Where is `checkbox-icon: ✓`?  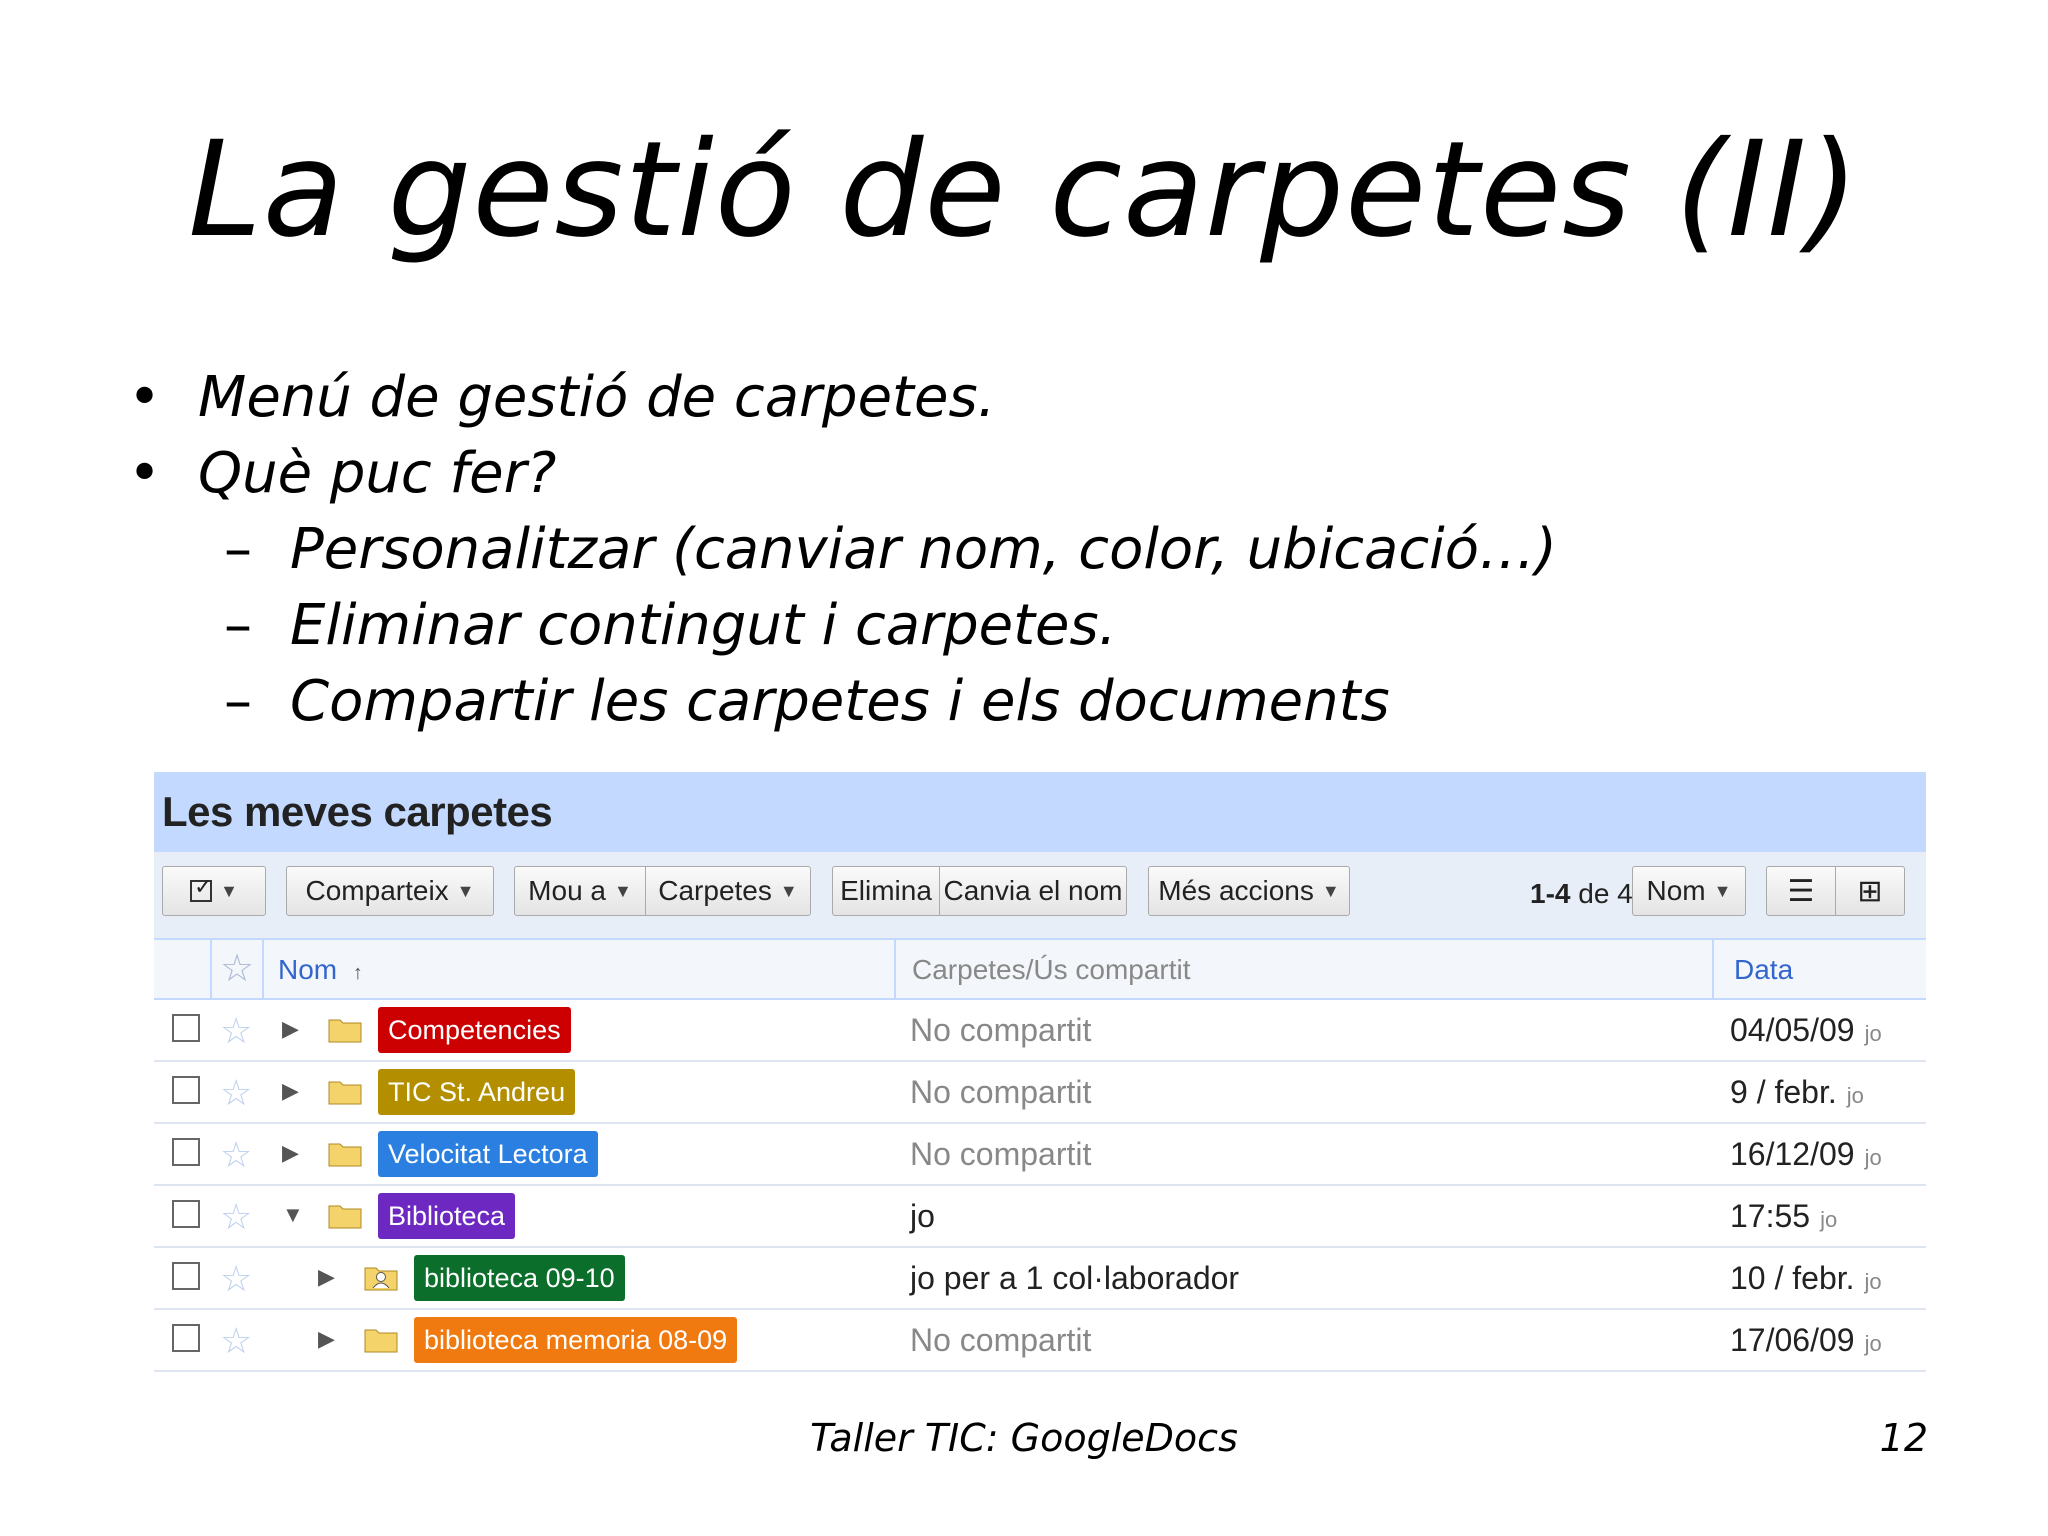
checkbox-icon: ✓ is located at coordinates (201, 888).